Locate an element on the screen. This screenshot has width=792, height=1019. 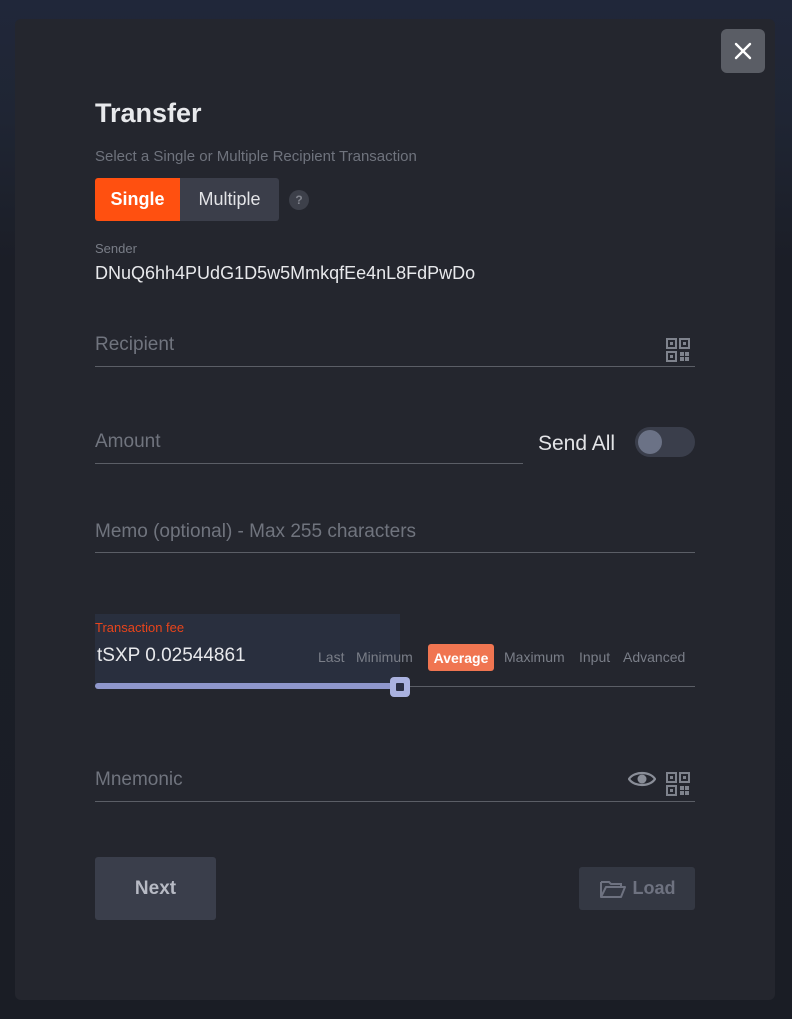
mnemonic-underline is located at coordinates (395, 801).